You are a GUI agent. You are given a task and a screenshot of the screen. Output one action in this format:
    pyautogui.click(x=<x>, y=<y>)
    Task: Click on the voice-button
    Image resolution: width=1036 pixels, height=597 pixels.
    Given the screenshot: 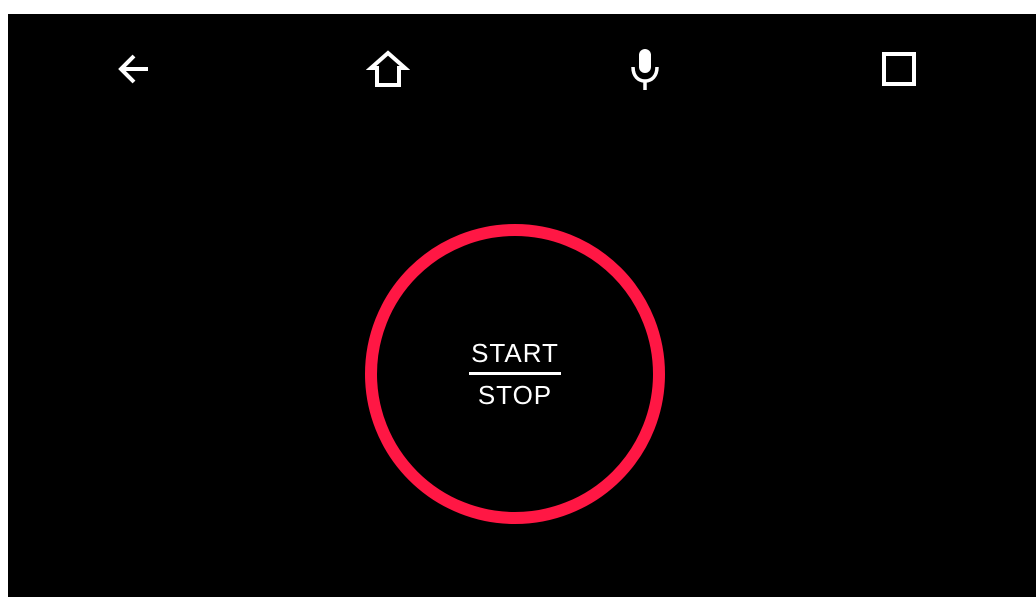 What is the action you would take?
    pyautogui.click(x=645, y=69)
    